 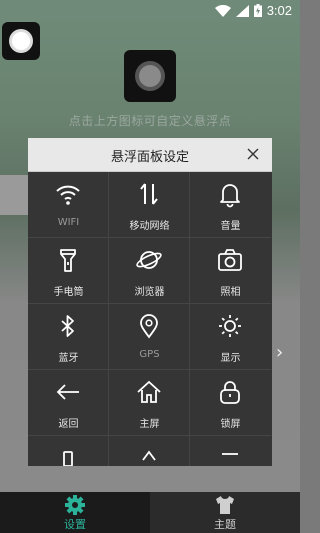 I want to click on panel-item-display: 显示, so click(x=230, y=337).